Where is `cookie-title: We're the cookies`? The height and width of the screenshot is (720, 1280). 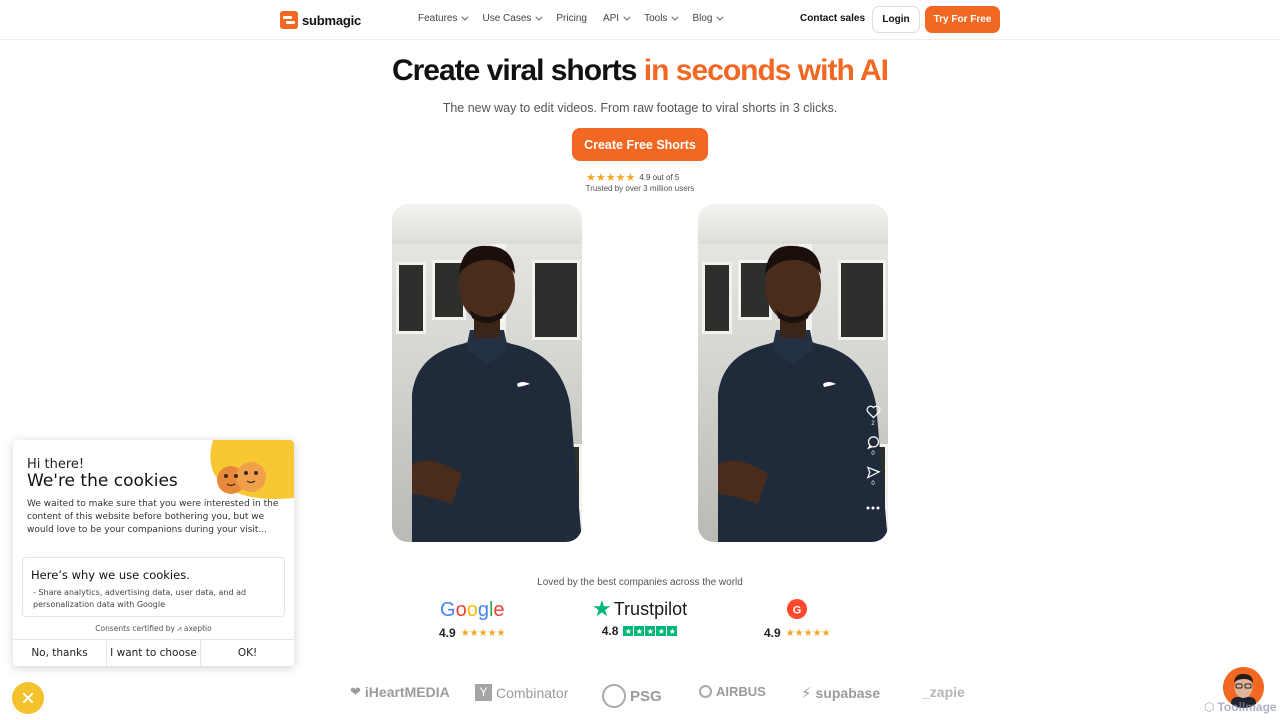
cookie-title: We're the cookies is located at coordinates (102, 481).